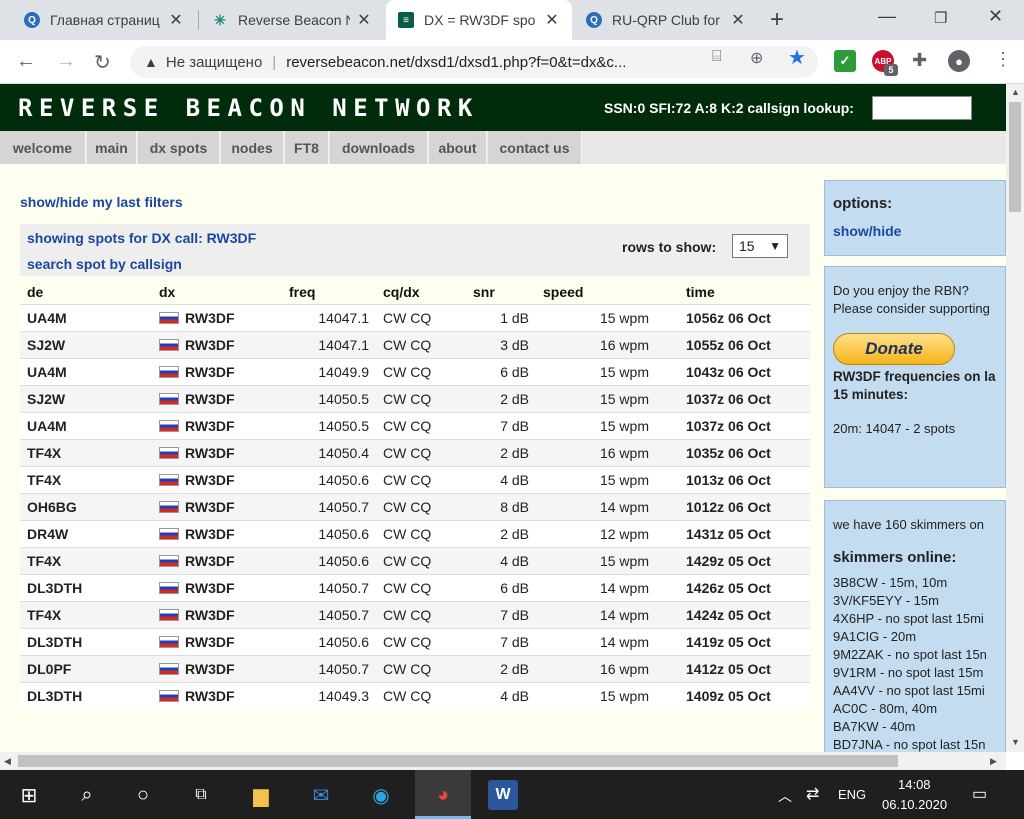 The width and height of the screenshot is (1024, 819). I want to click on zoom-icon: ⊕, so click(756, 58).